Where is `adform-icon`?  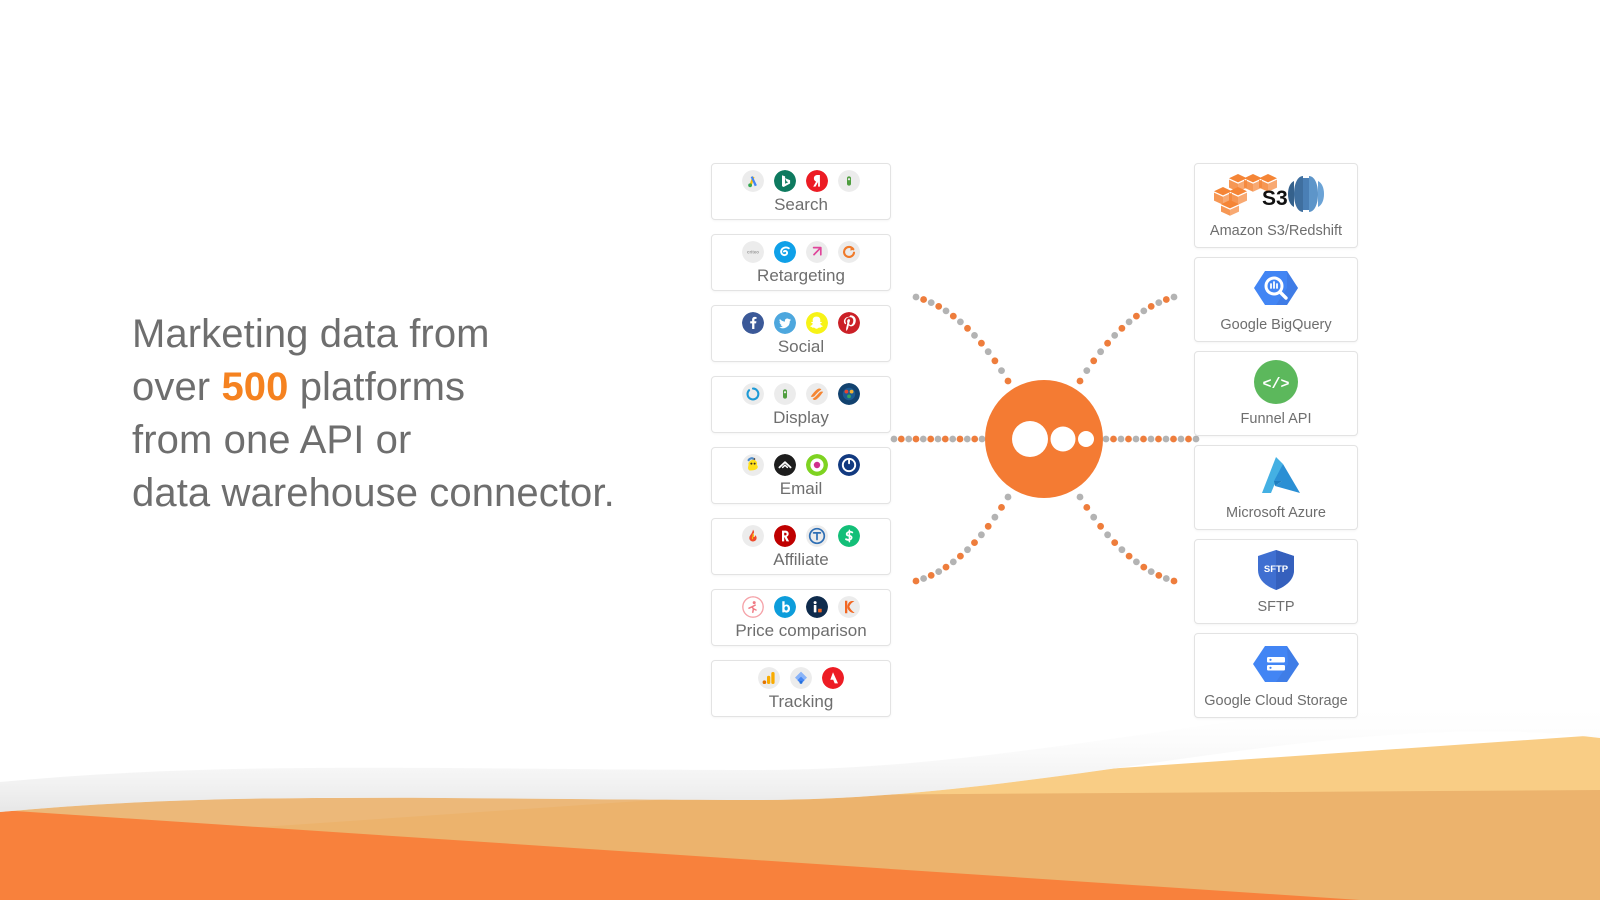
adform-icon is located at coordinates (817, 251).